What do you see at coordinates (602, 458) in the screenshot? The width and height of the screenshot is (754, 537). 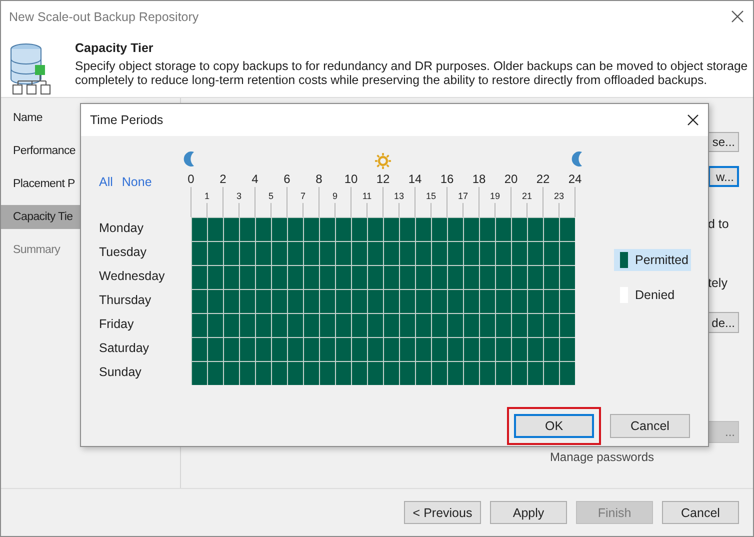 I see `manage-passwords-link: Manage passwords` at bounding box center [602, 458].